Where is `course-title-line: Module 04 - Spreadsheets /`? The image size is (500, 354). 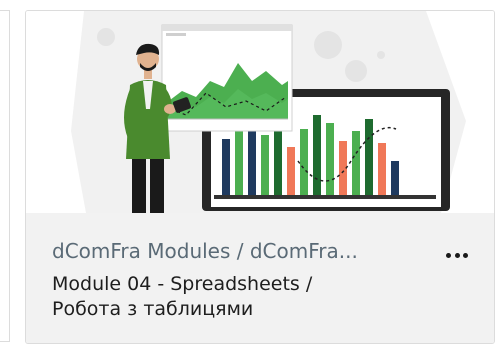
course-title-line: Module 04 - Spreadsheets / is located at coordinates (182, 284).